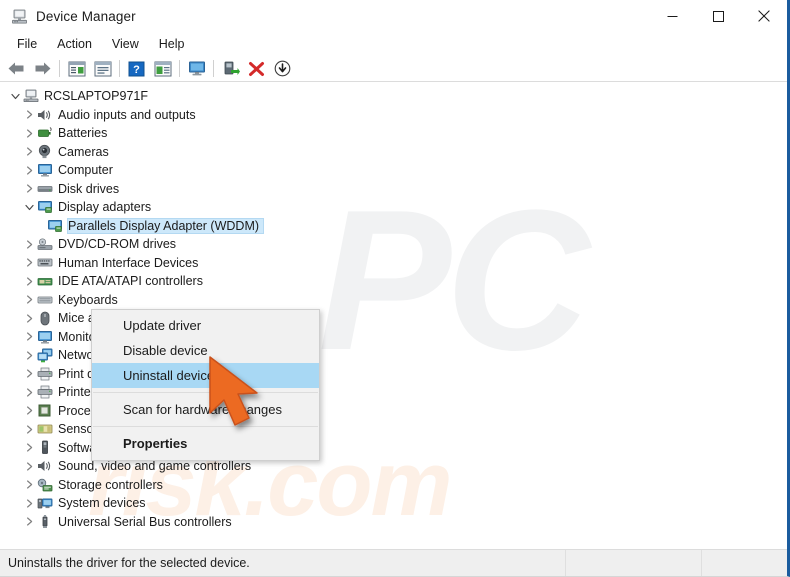 Image resolution: width=790 pixels, height=577 pixels. Describe the element at coordinates (44, 522) in the screenshot. I see `usb-controller-icon` at that location.